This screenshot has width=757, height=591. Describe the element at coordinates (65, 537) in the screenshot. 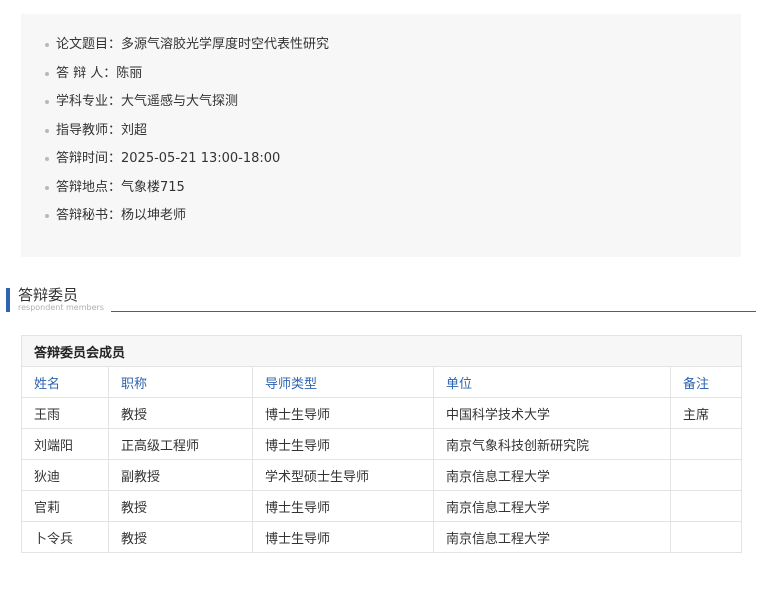

I see `cell-name: 卜令兵` at that location.